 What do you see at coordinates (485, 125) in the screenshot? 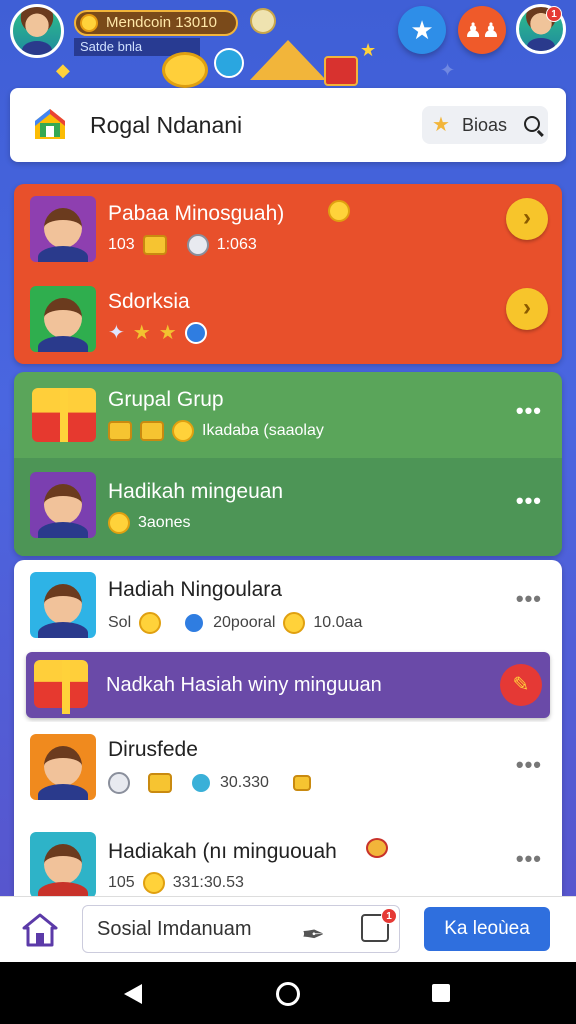
I see `search-button: ★ Bioas` at bounding box center [485, 125].